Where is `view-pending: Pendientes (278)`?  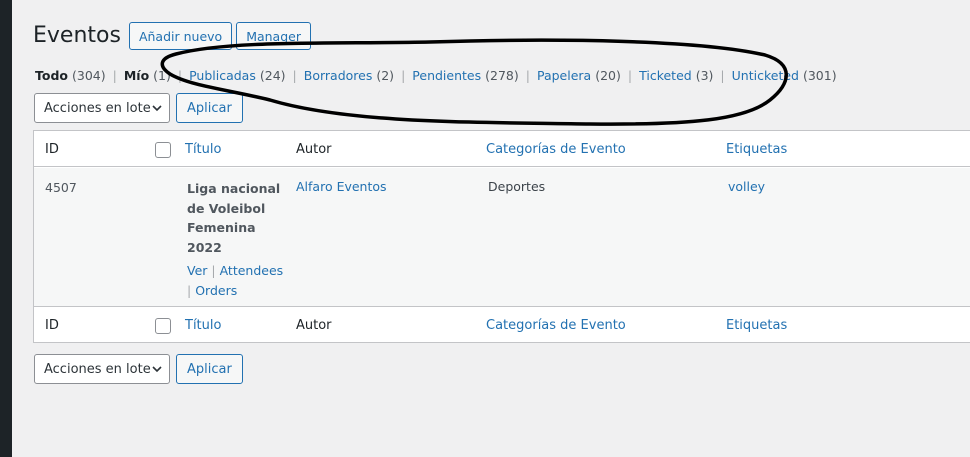
view-pending: Pendientes (278) is located at coordinates (465, 75).